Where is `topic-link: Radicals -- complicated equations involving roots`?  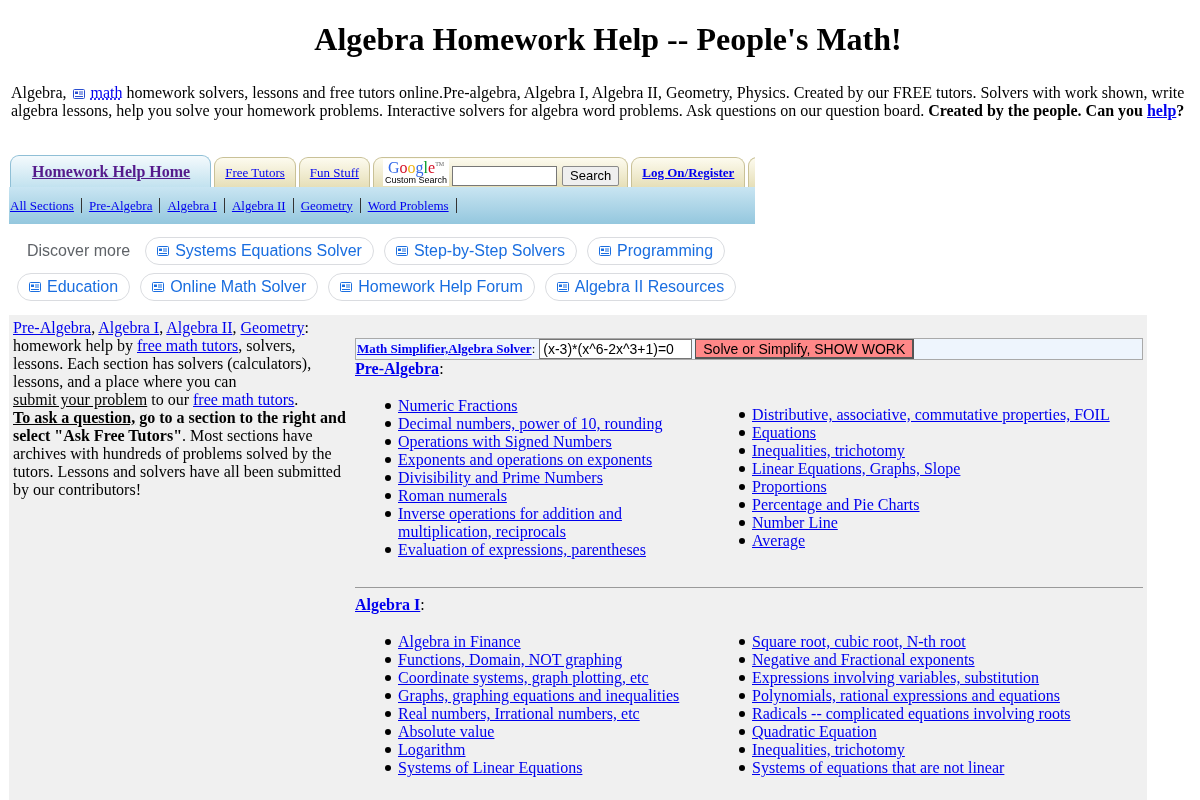 topic-link: Radicals -- complicated equations involving roots is located at coordinates (911, 714).